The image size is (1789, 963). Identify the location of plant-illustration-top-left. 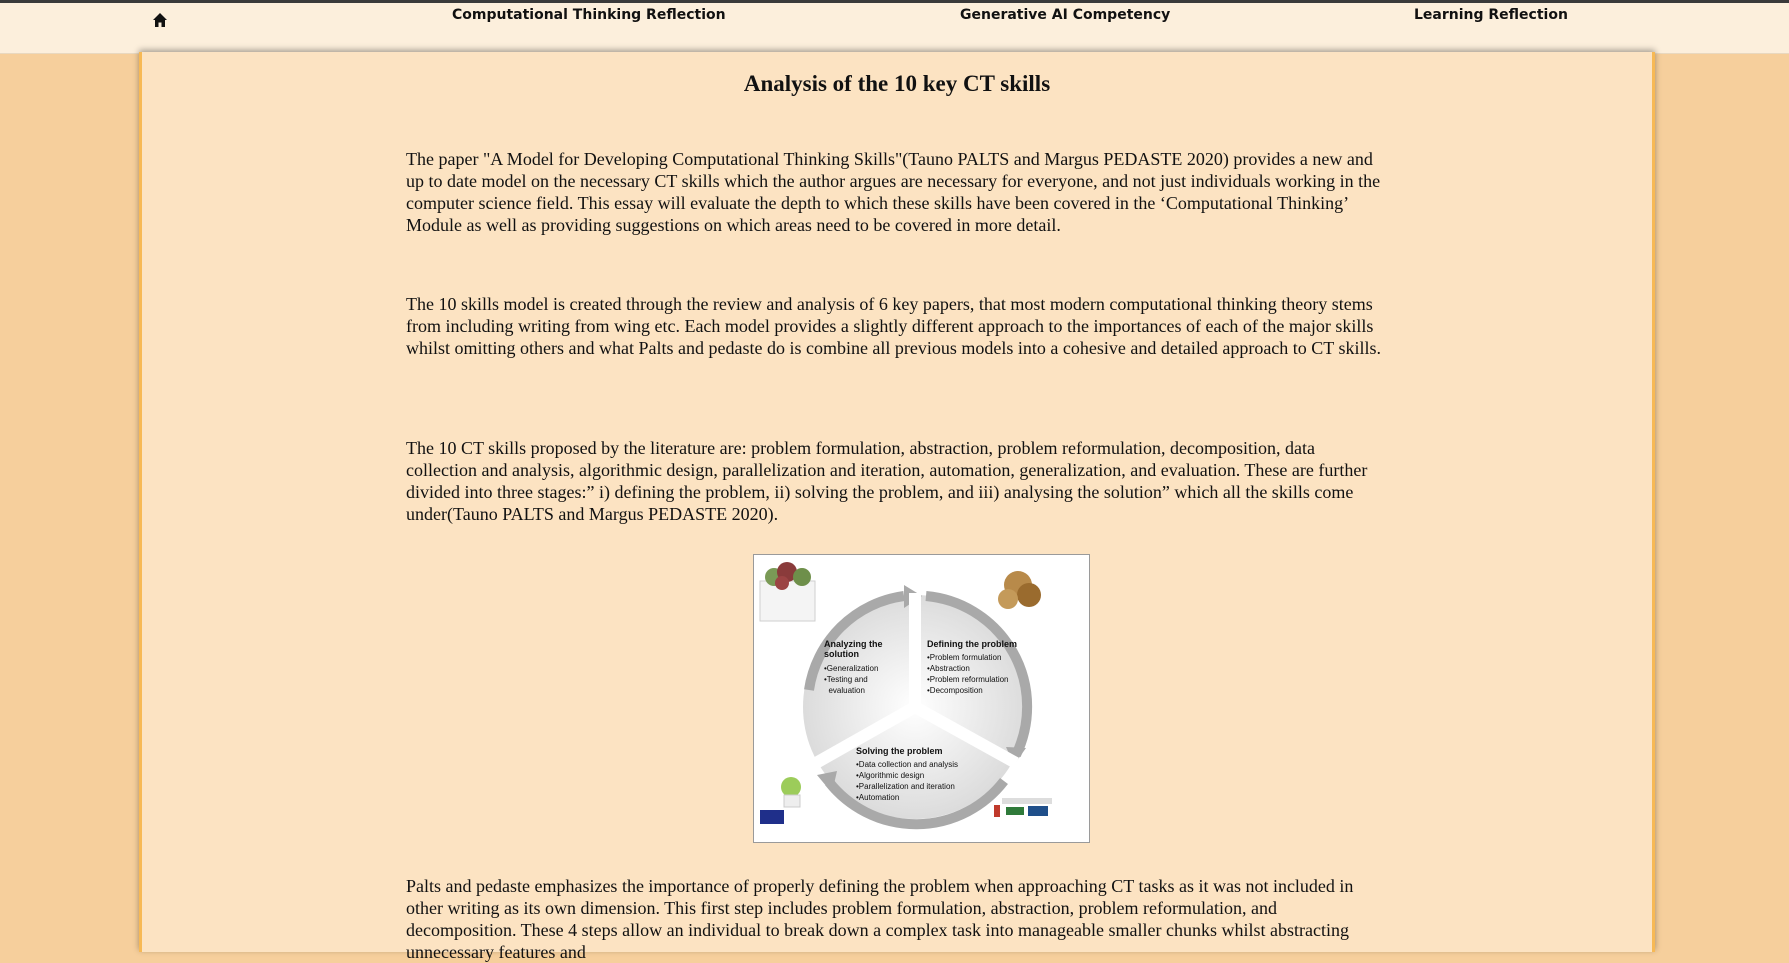
(787, 592).